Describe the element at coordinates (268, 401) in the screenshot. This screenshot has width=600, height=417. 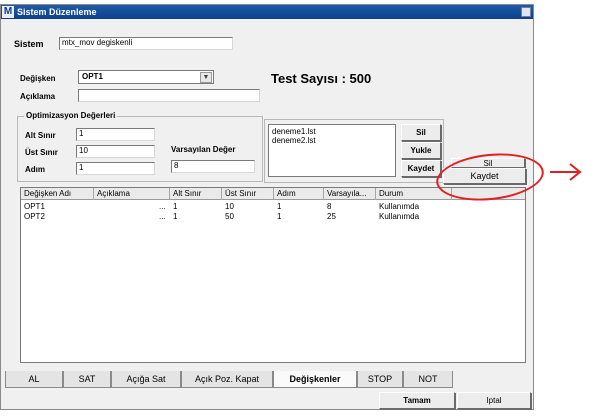
I see `footer-bar: Tamam Iptal` at that location.